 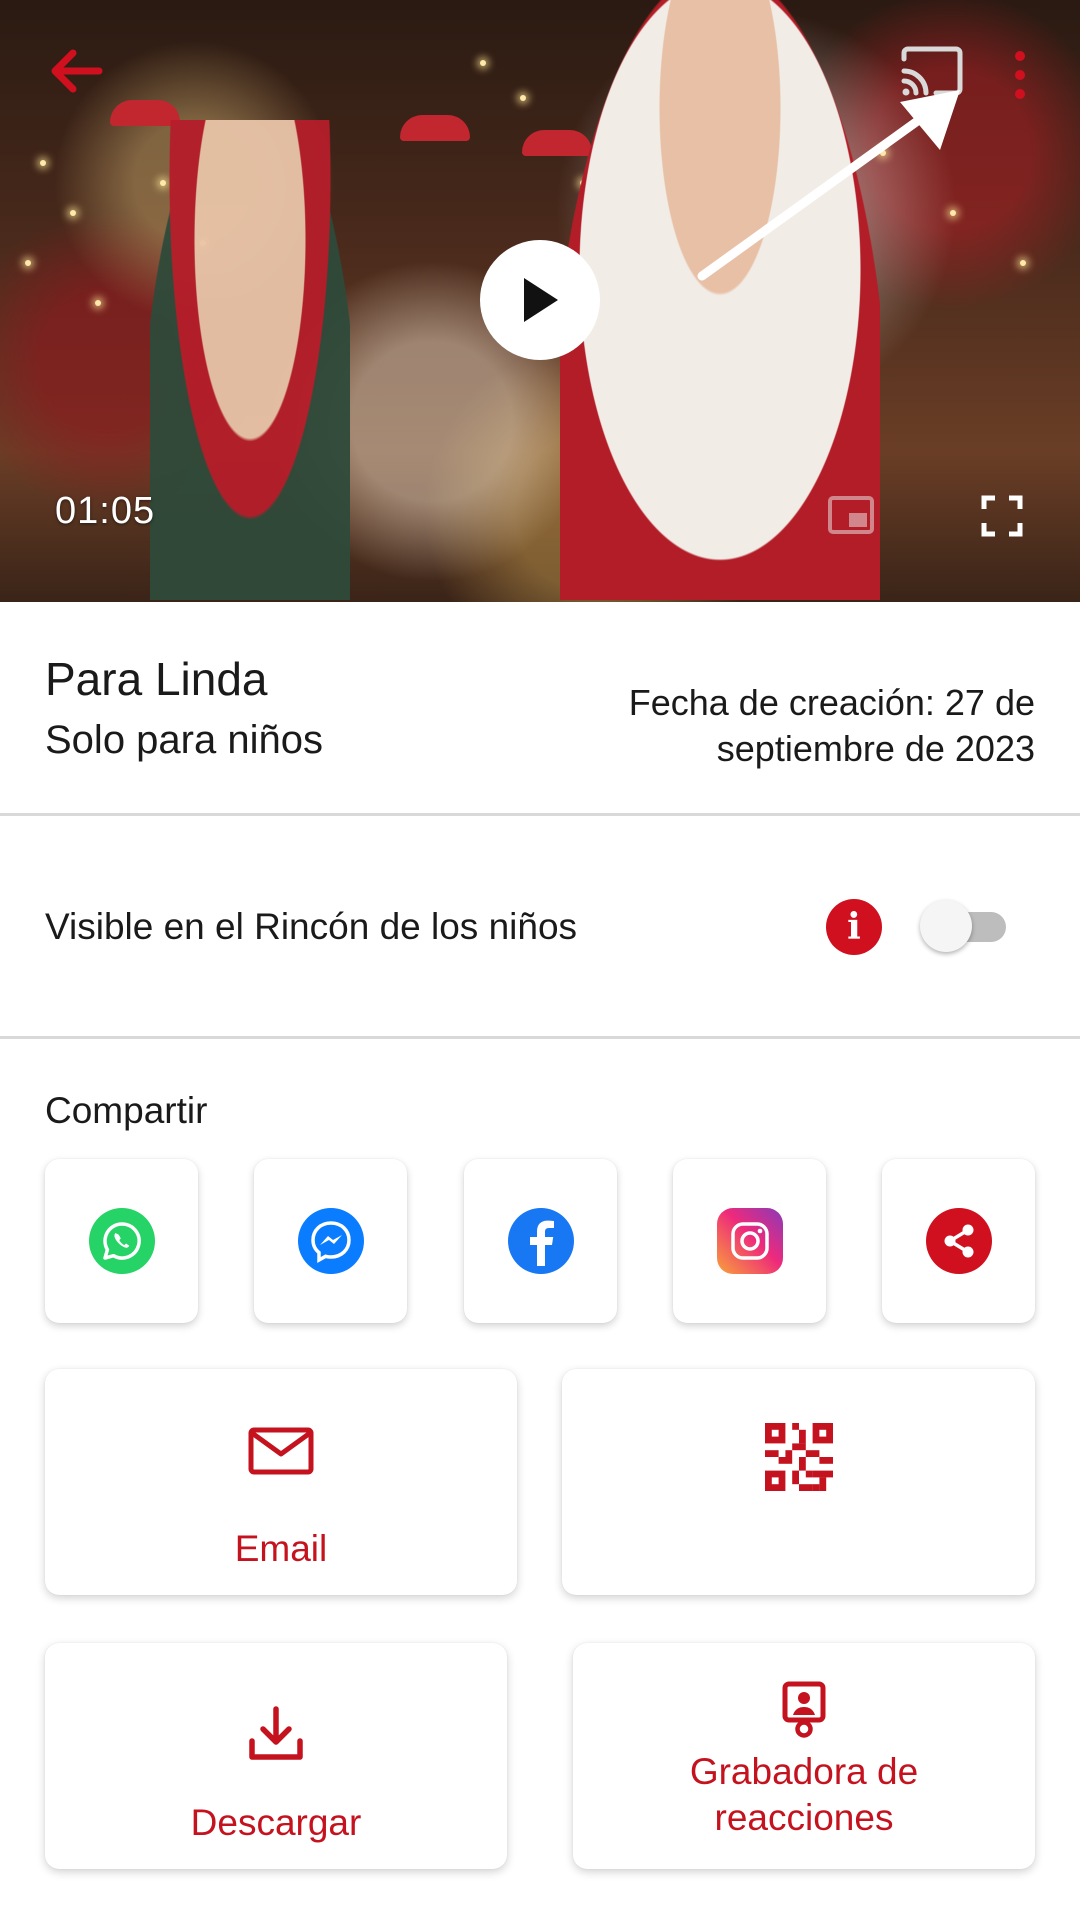 I want to click on share-whatsapp-button, so click(x=121, y=1241).